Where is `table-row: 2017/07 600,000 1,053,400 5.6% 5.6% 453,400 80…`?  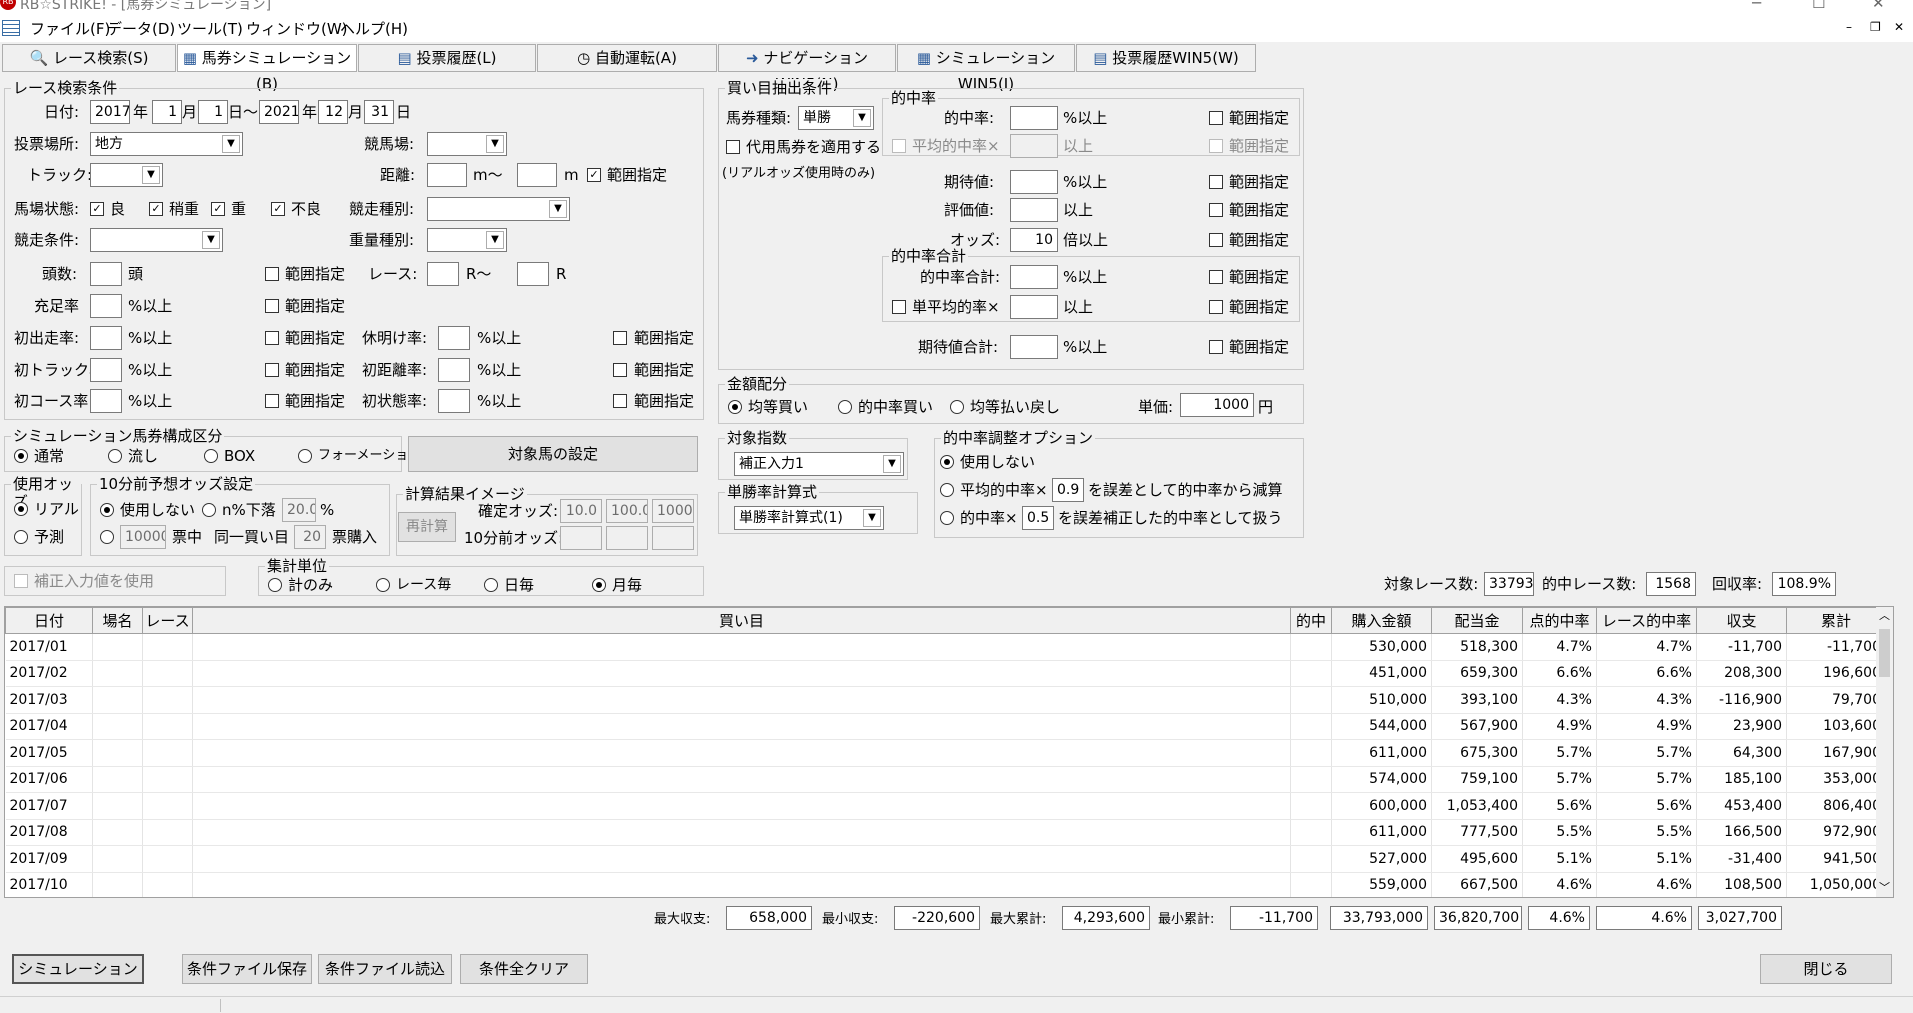
table-row: 2017/07 600,000 1,053,400 5.6% 5.6% 453,400 80… is located at coordinates (945, 806).